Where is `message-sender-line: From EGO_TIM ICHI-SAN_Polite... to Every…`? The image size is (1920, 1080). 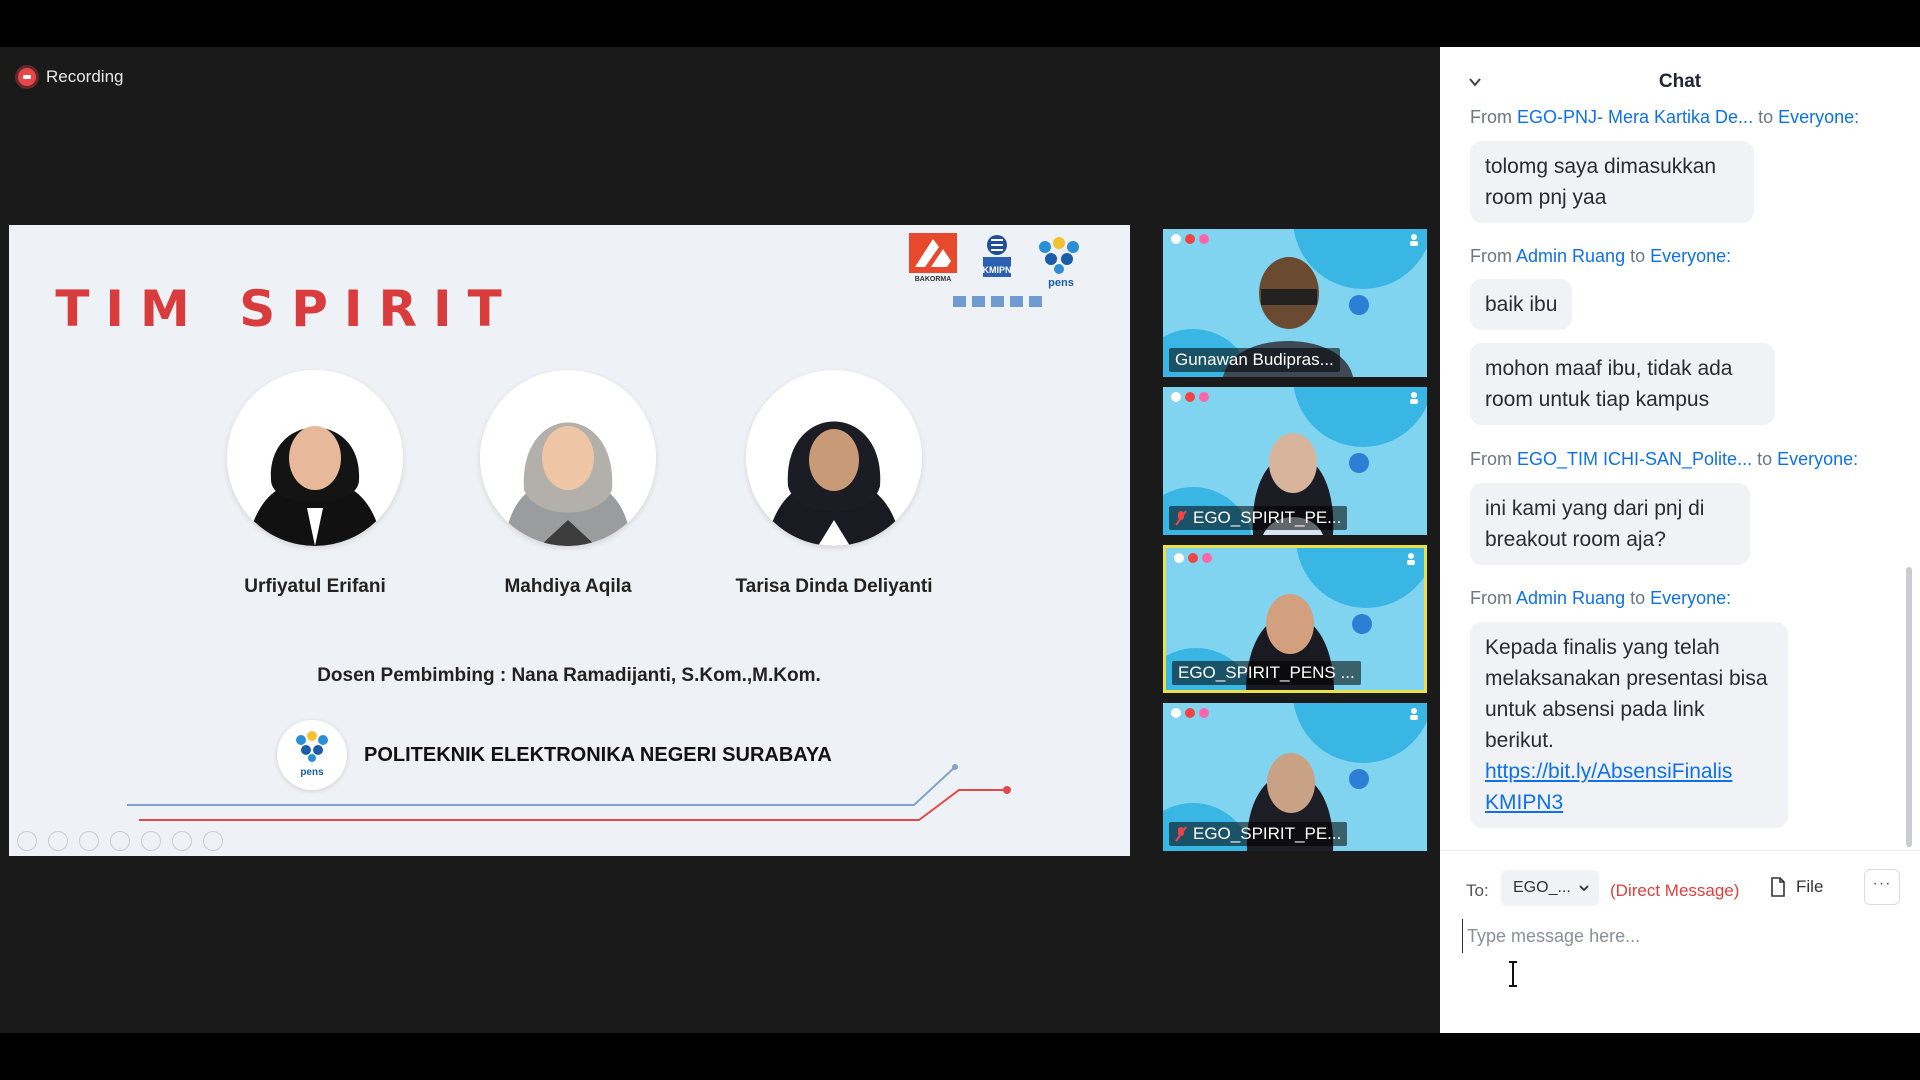 message-sender-line: From EGO_TIM ICHI-SAN_Polite... to Every… is located at coordinates (1664, 459).